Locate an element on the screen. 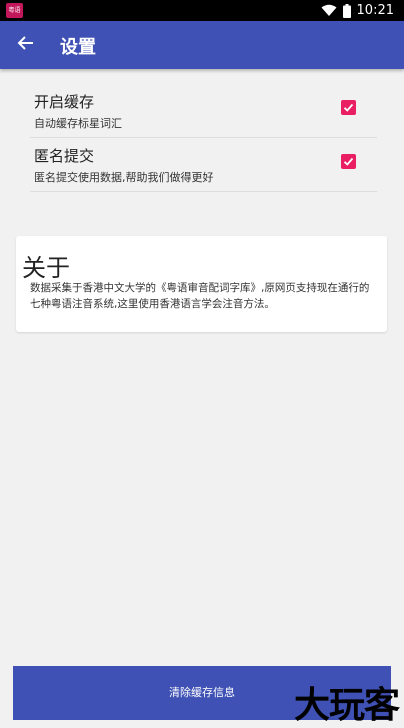 The width and height of the screenshot is (404, 728). status-icons: 10:21 is located at coordinates (357, 10).